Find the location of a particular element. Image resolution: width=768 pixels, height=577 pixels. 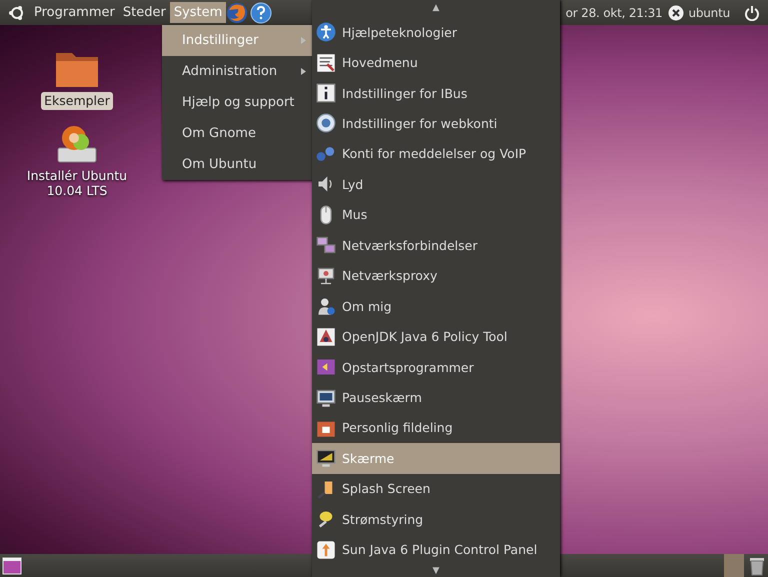

scroll-down-arrow: ▼ is located at coordinates (436, 571).